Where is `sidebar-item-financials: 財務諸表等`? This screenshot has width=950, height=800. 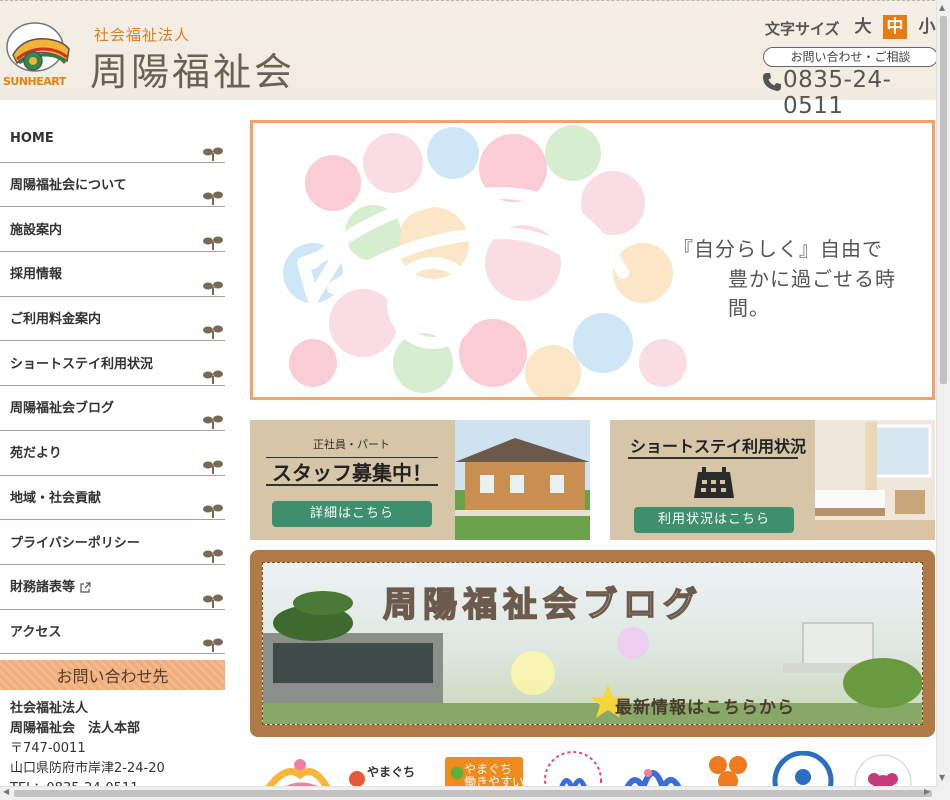
sidebar-item-financials: 財務諸表等 is located at coordinates (112, 587).